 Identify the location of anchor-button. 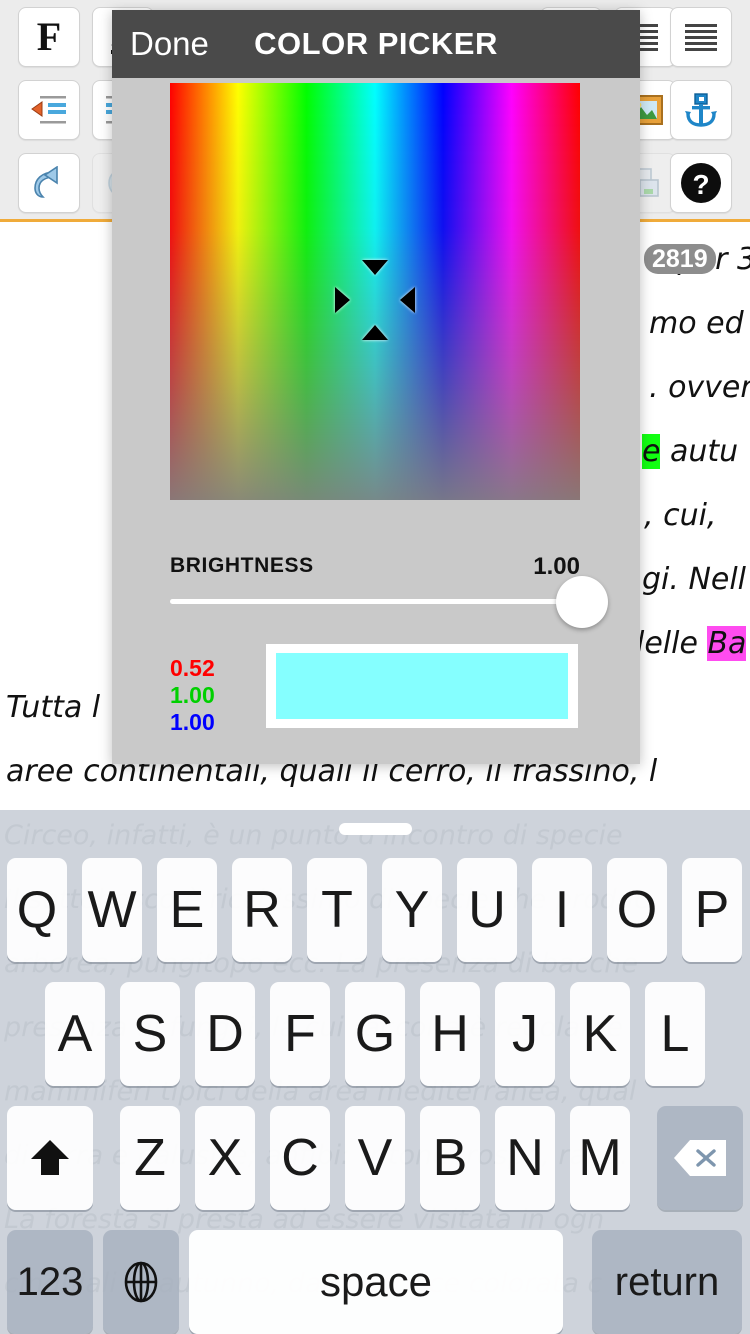
(701, 110).